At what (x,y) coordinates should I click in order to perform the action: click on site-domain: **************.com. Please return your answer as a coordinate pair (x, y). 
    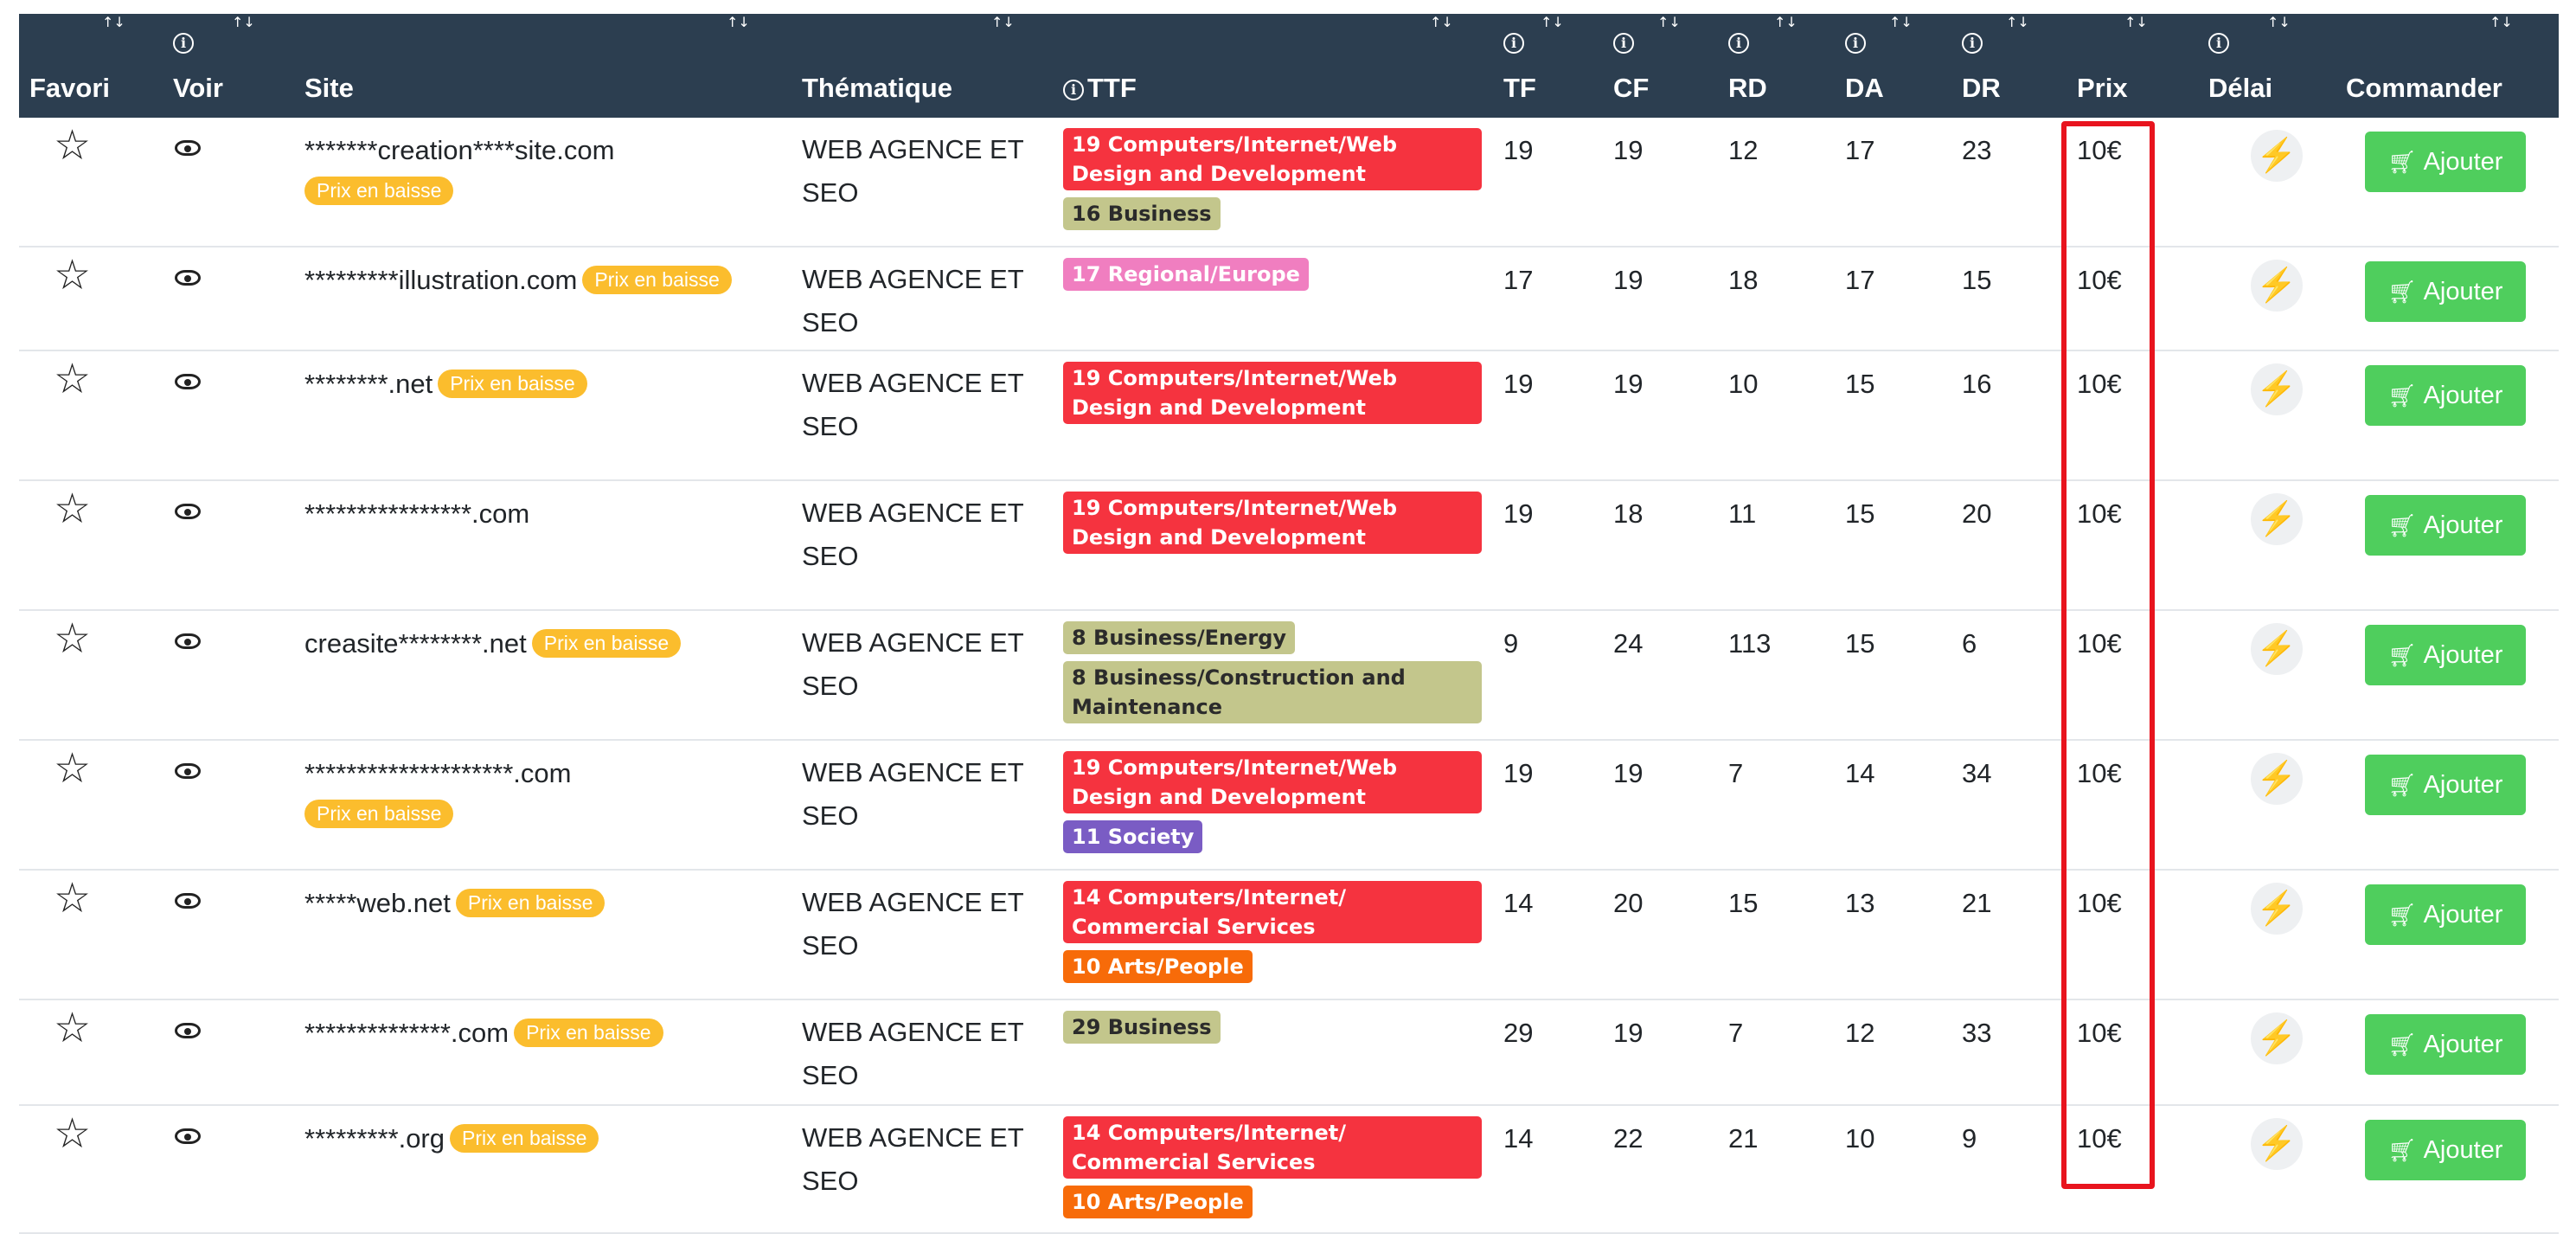
    Looking at the image, I should click on (406, 1033).